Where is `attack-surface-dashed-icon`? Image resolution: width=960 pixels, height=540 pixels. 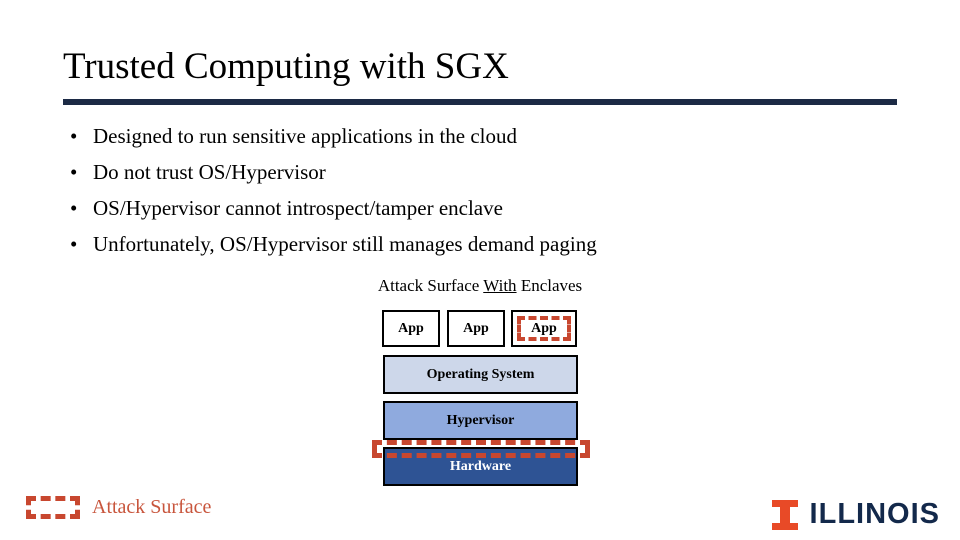 attack-surface-dashed-icon is located at coordinates (53, 507).